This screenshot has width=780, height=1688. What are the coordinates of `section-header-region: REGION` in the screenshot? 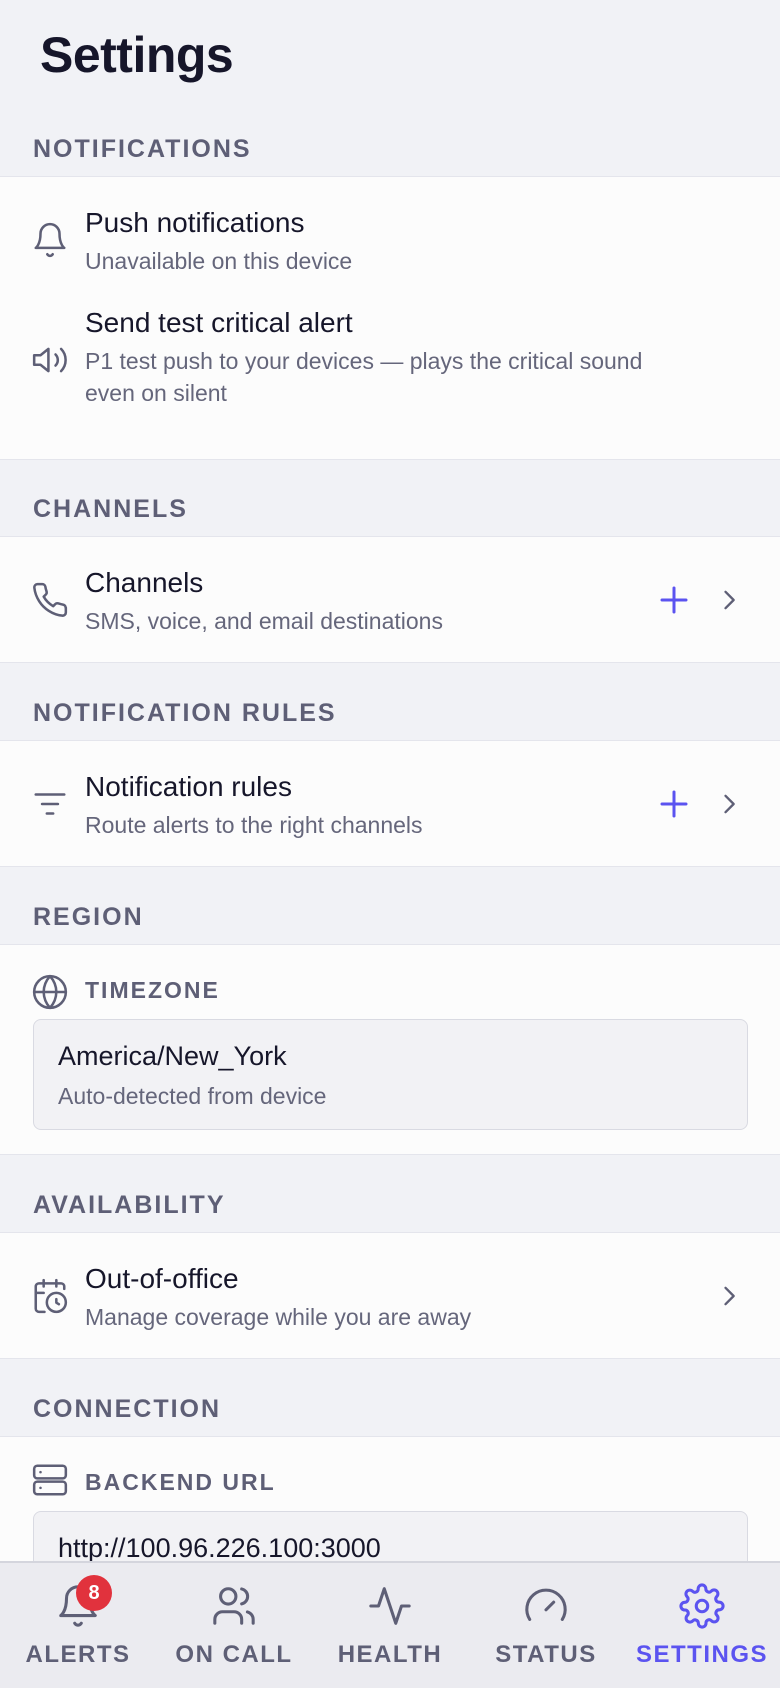 It's located at (88, 917).